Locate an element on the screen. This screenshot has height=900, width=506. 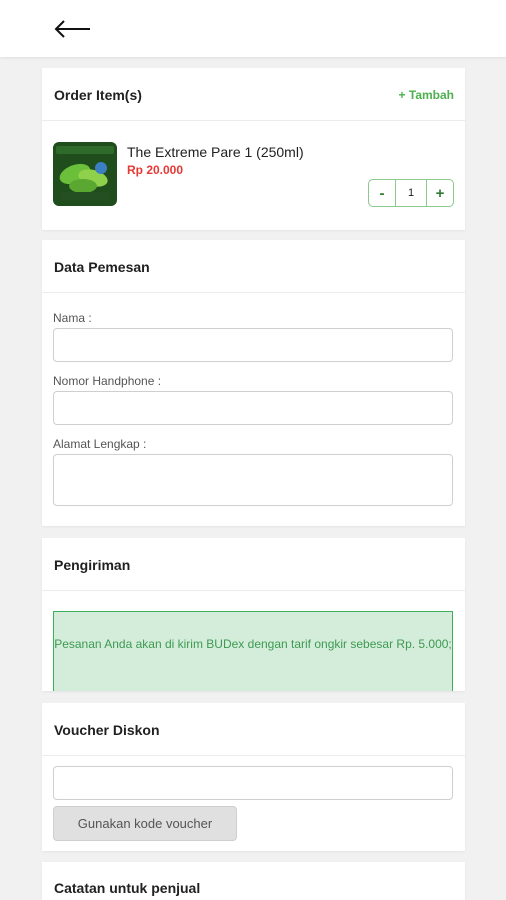
product-thumbnail is located at coordinates (85, 174).